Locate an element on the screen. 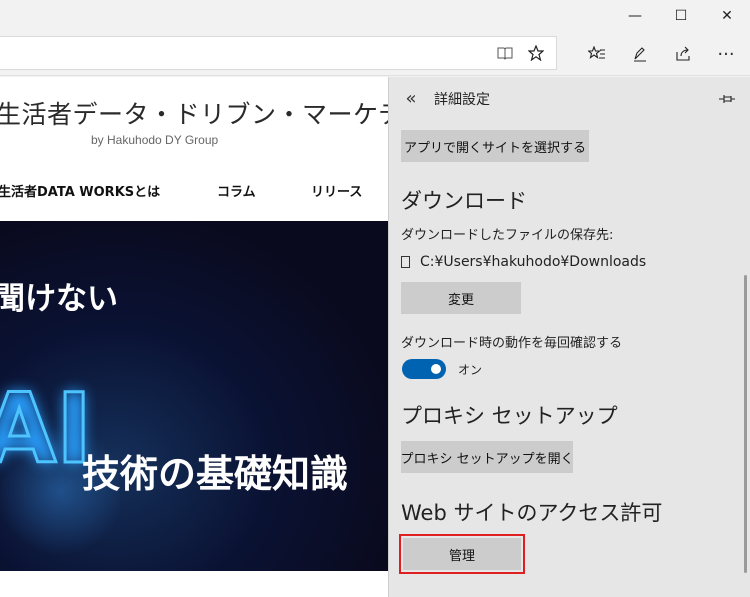  download-path-row: C:¥Users¥hakuhodo¥Downloads is located at coordinates (523, 262).